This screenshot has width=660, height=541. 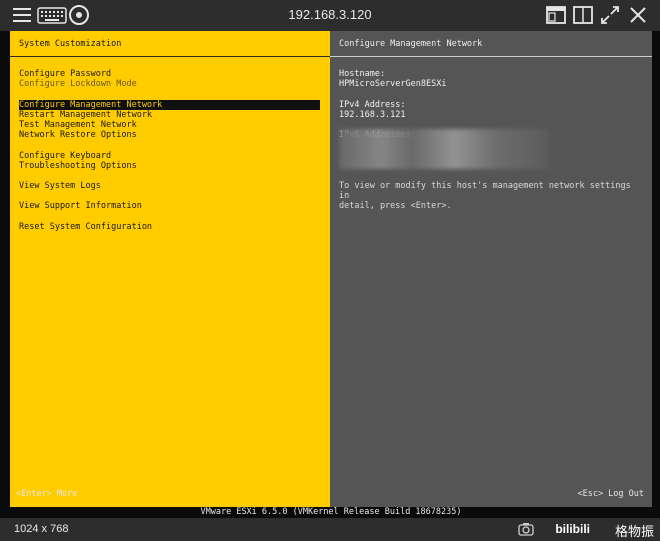 I want to click on hostname-value: HPMicroServerGen8ESXi, so click(x=393, y=84).